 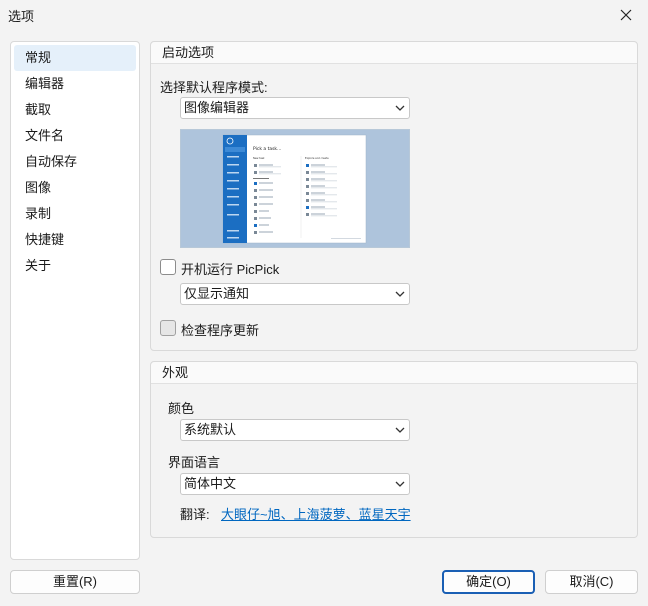 What do you see at coordinates (210, 429) in the screenshot?
I see `color-value: 系统默认` at bounding box center [210, 429].